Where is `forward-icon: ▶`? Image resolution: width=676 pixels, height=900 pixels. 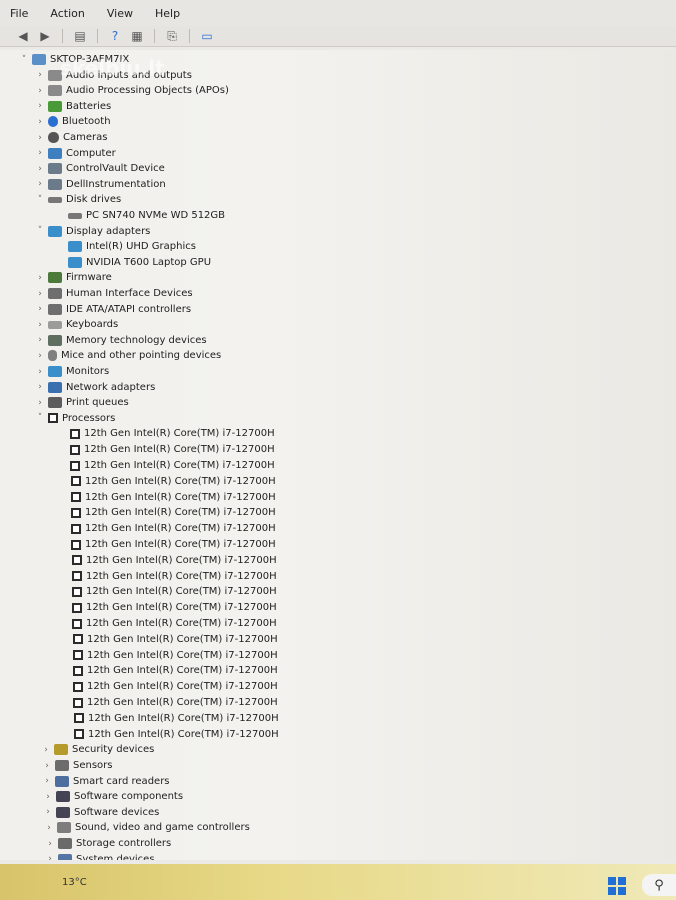 forward-icon: ▶ is located at coordinates (45, 36).